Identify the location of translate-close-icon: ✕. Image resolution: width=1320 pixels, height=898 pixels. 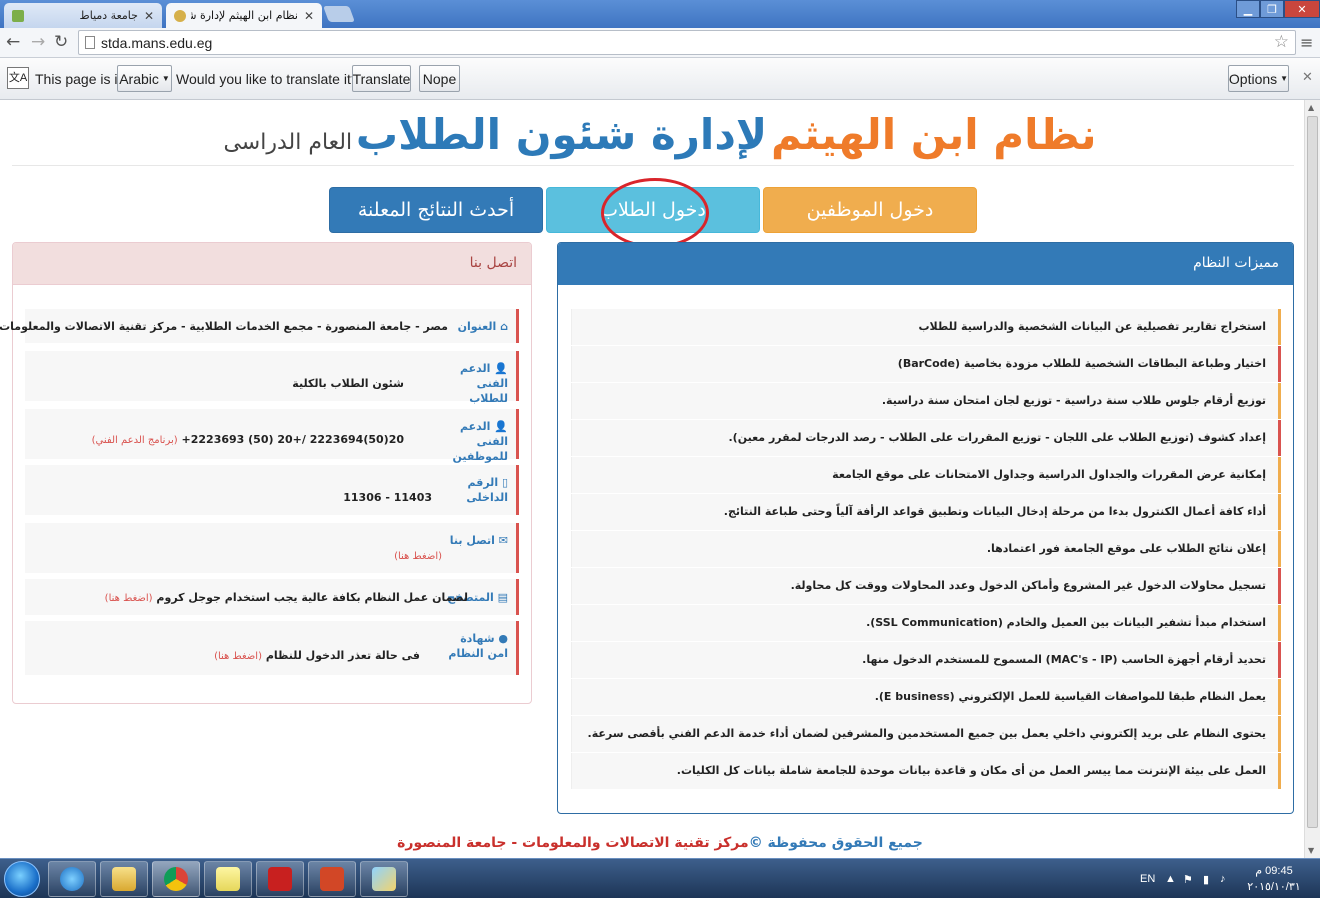
(1307, 77).